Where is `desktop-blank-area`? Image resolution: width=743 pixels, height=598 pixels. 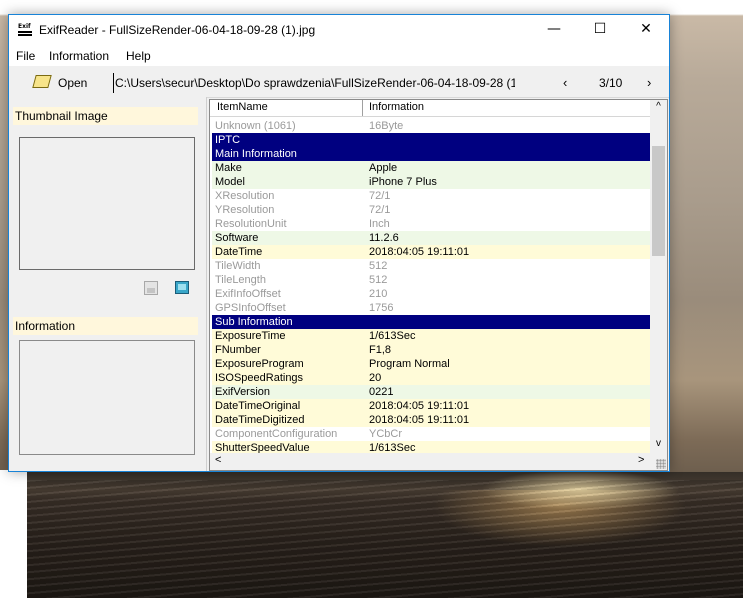 desktop-blank-area is located at coordinates (13, 534).